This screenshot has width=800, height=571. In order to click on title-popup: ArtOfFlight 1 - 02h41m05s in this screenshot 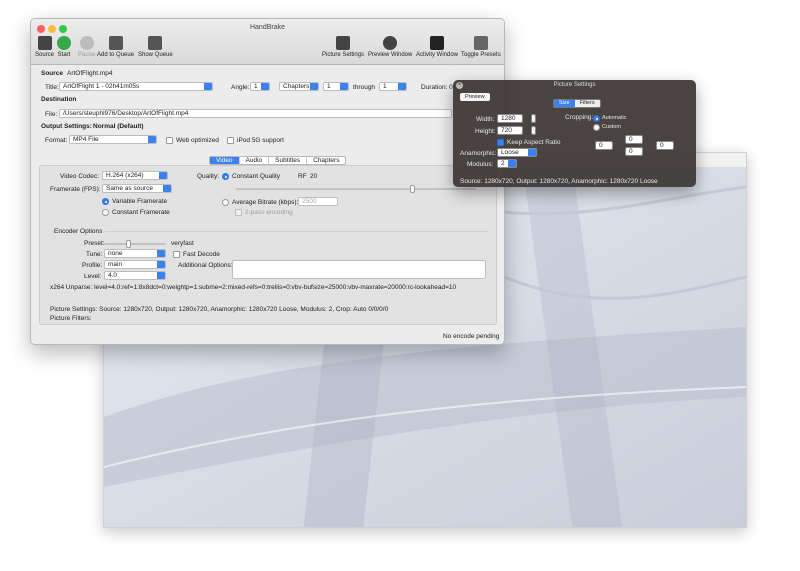, I will do `click(136, 86)`.